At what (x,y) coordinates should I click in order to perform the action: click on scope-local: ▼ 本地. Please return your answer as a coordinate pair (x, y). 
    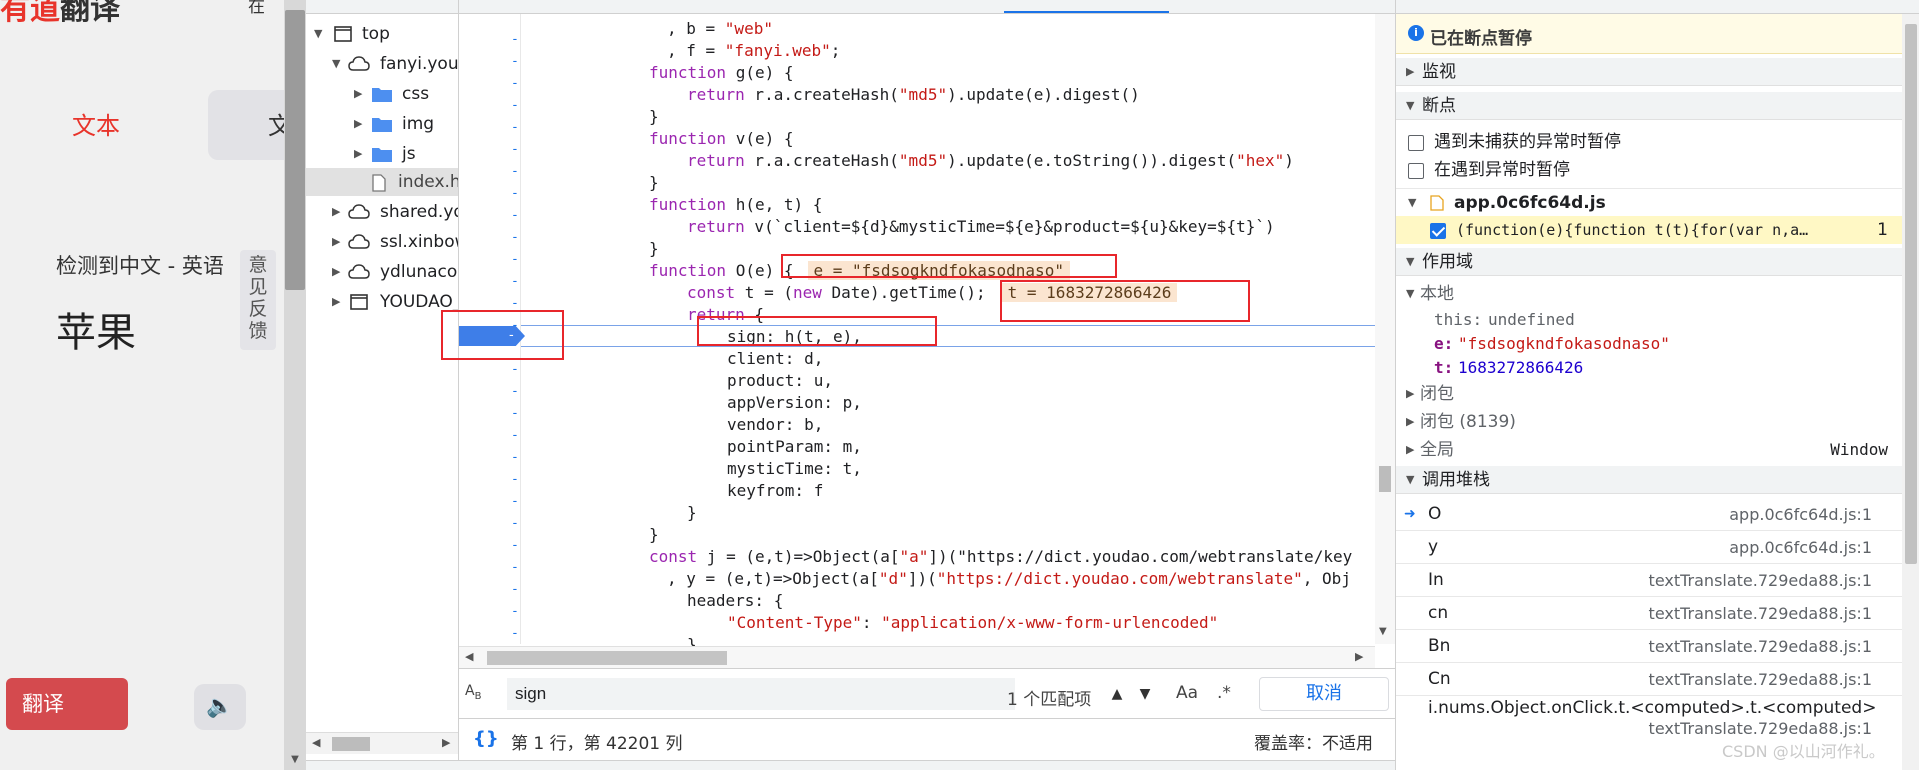
    Looking at the image, I should click on (1649, 294).